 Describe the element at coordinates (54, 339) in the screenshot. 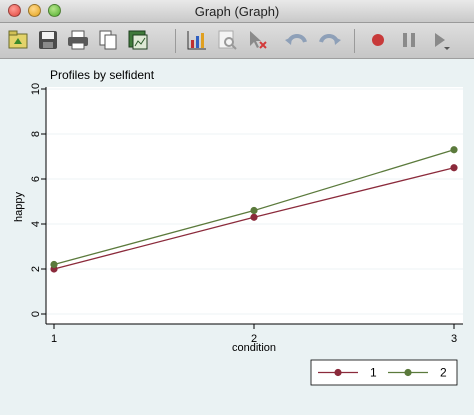

I see `x-tick-label: 1` at that location.